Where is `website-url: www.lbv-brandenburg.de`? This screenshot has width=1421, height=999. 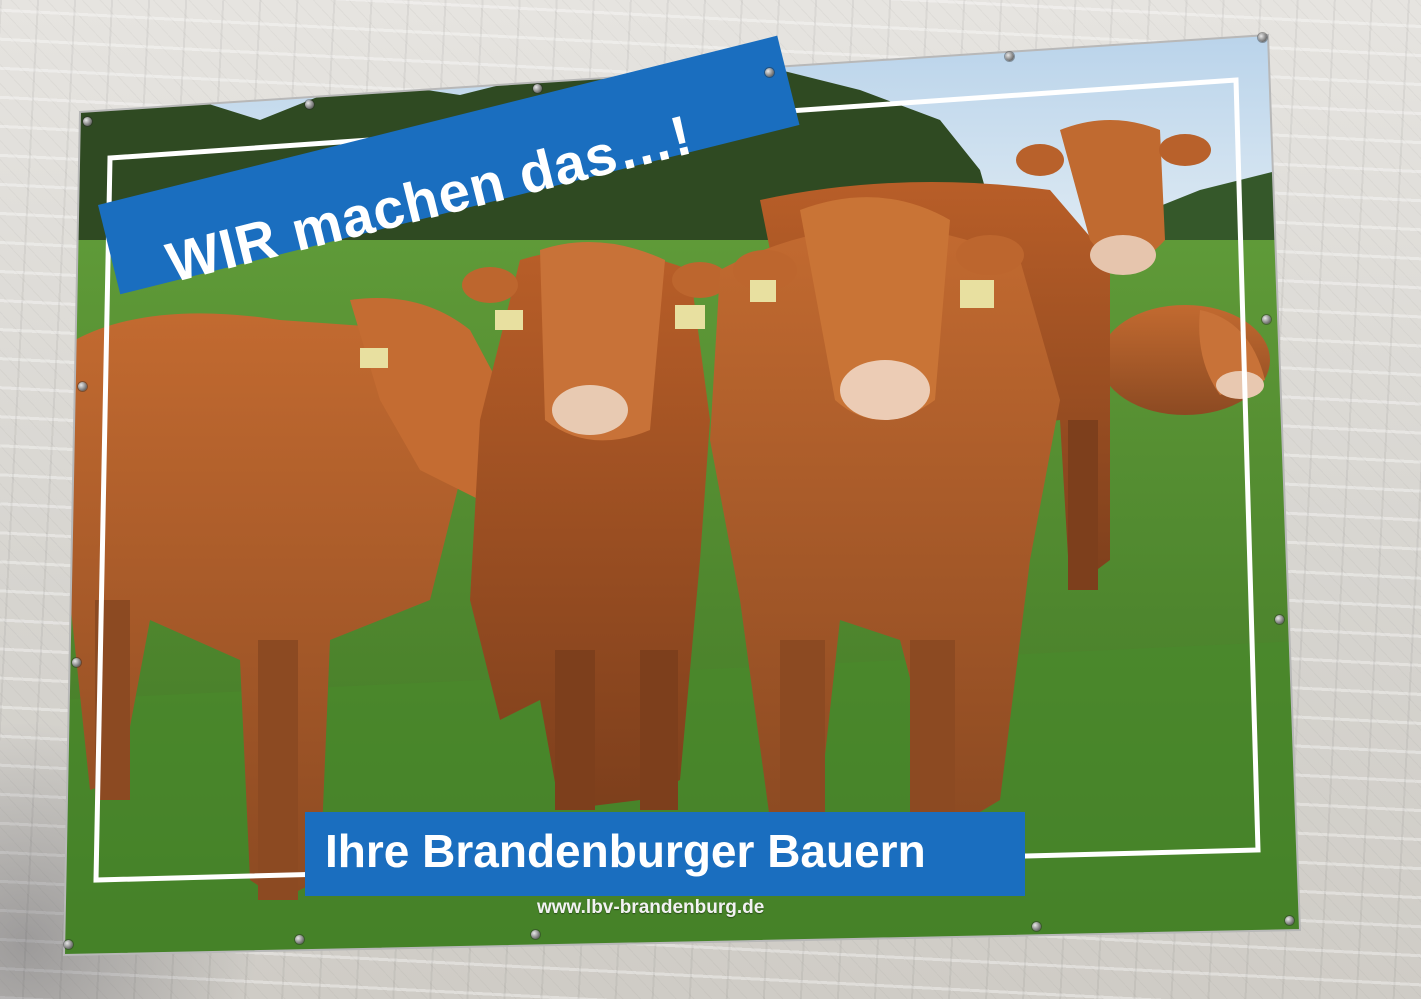 website-url: www.lbv-brandenburg.de is located at coordinates (651, 907).